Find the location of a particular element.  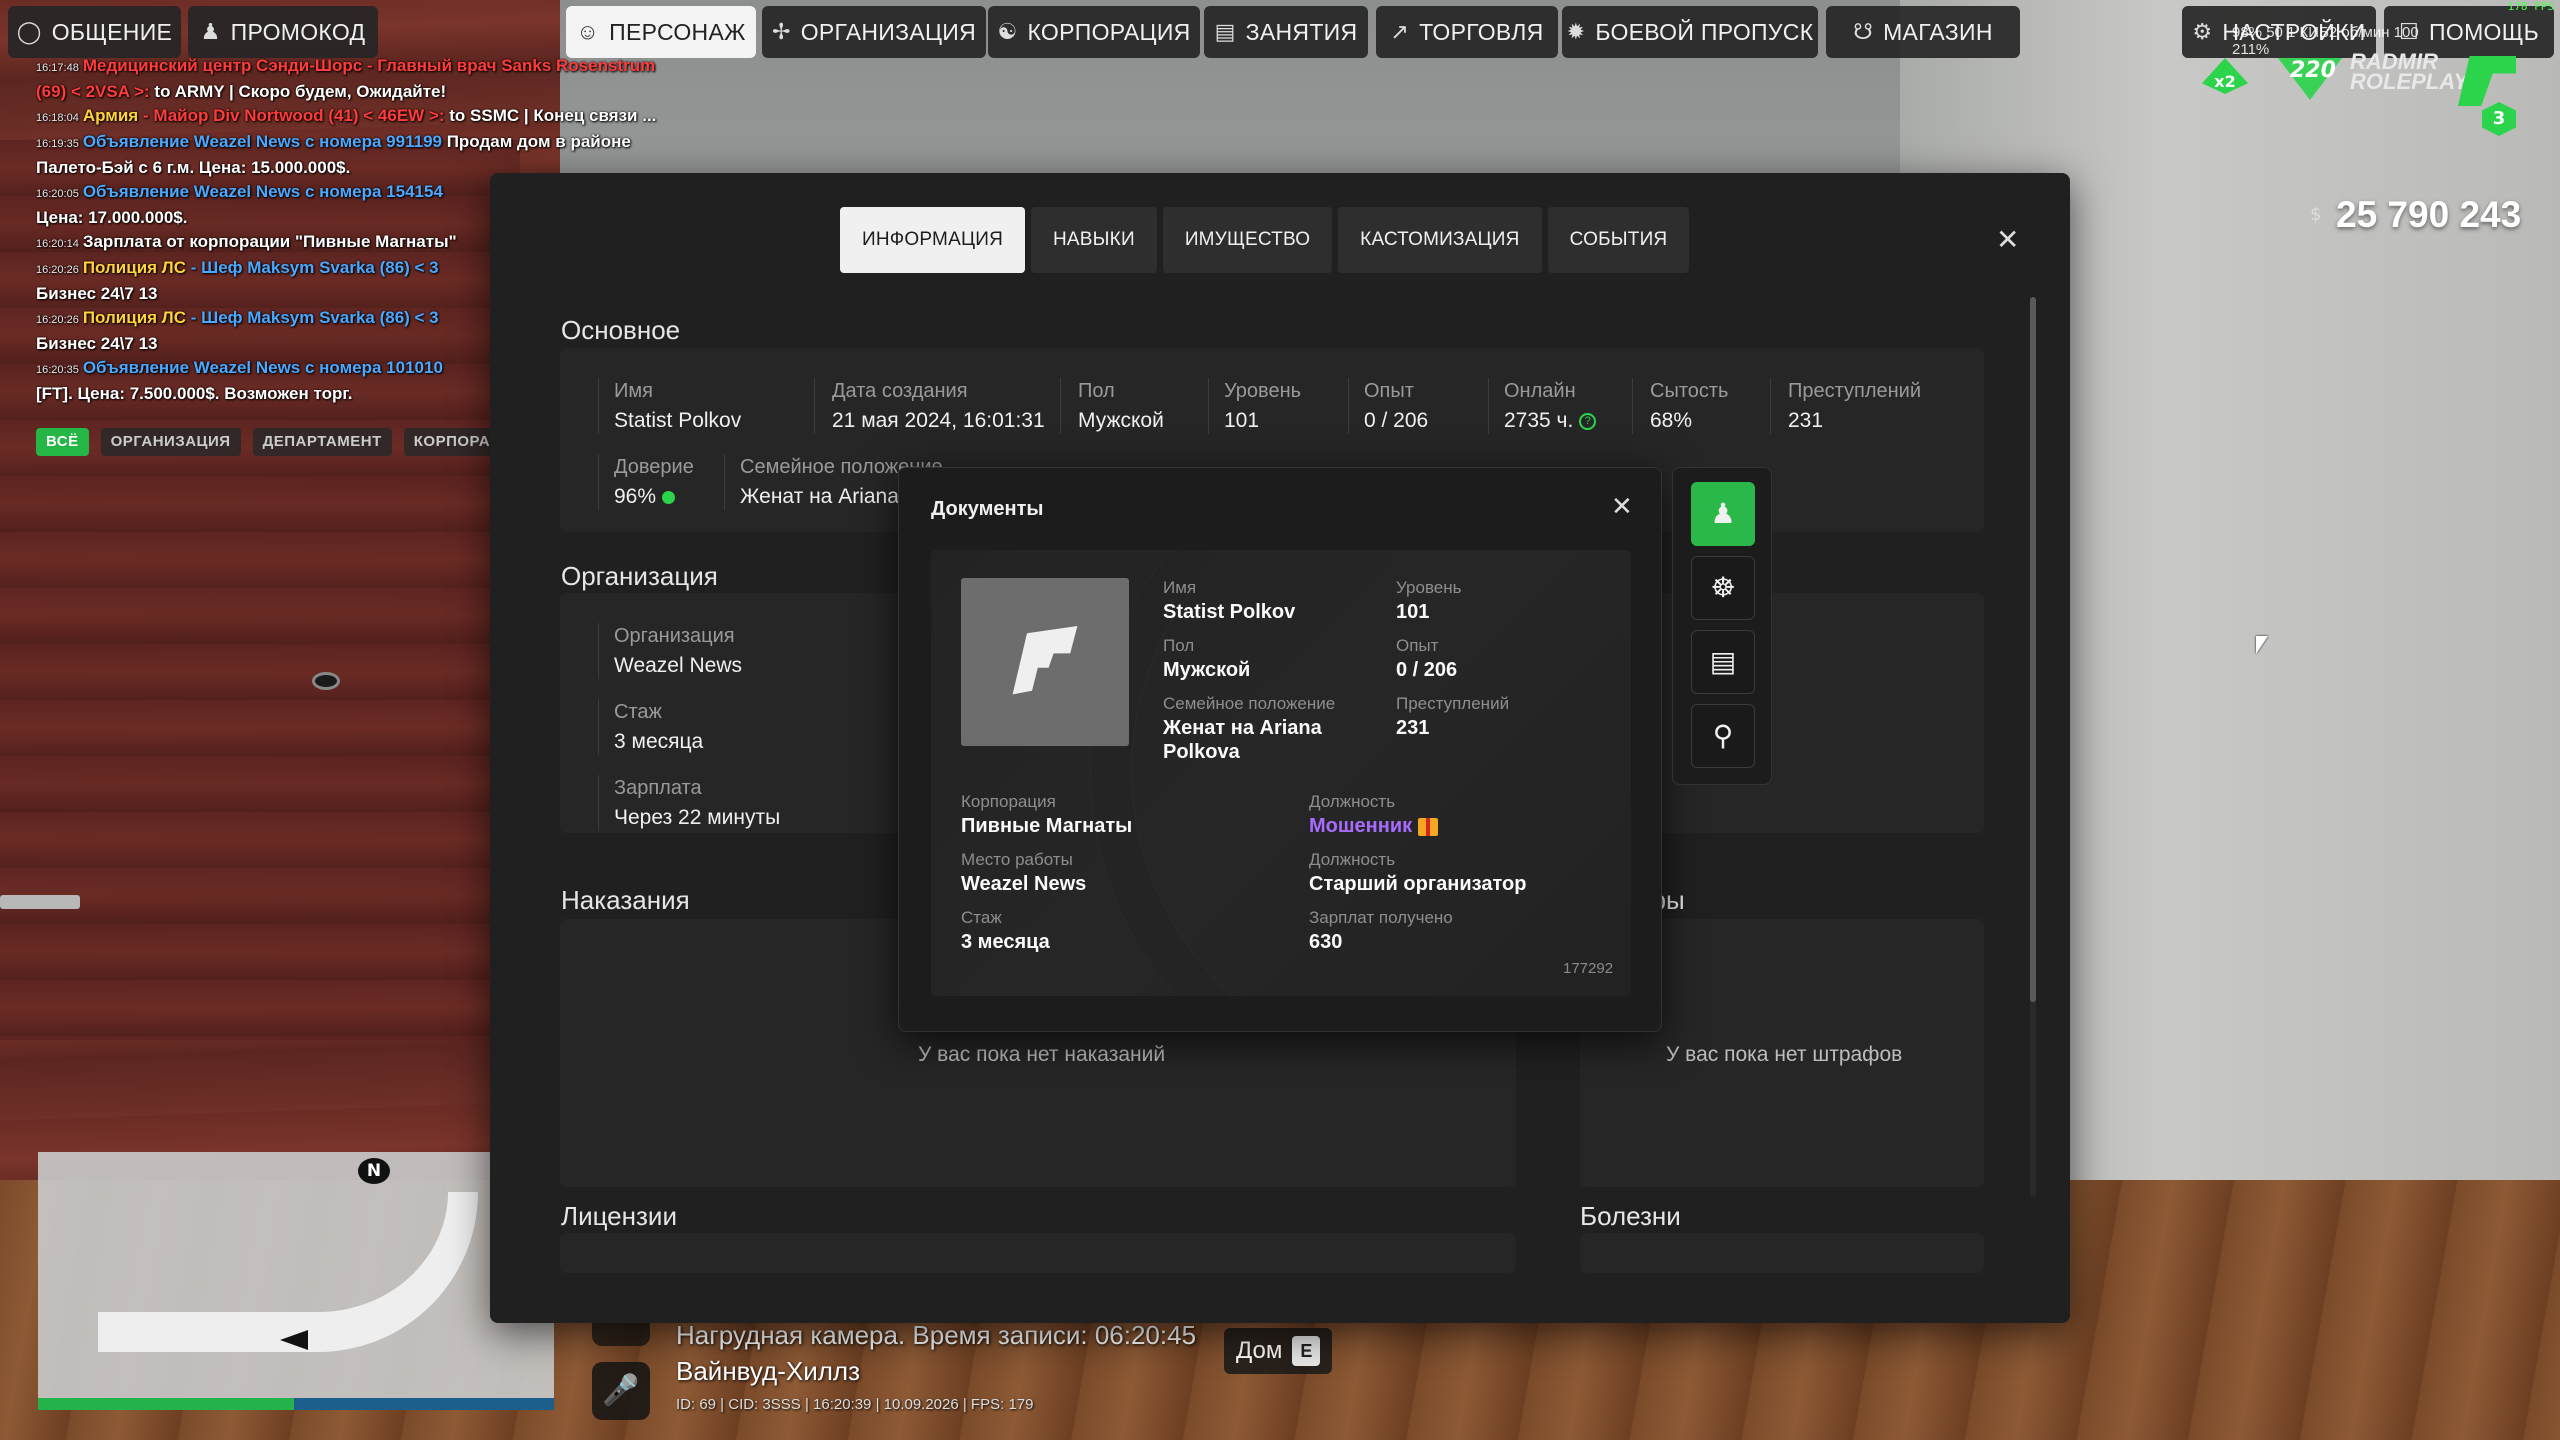

chat-timestamp: 16:19:35 is located at coordinates (57, 144).